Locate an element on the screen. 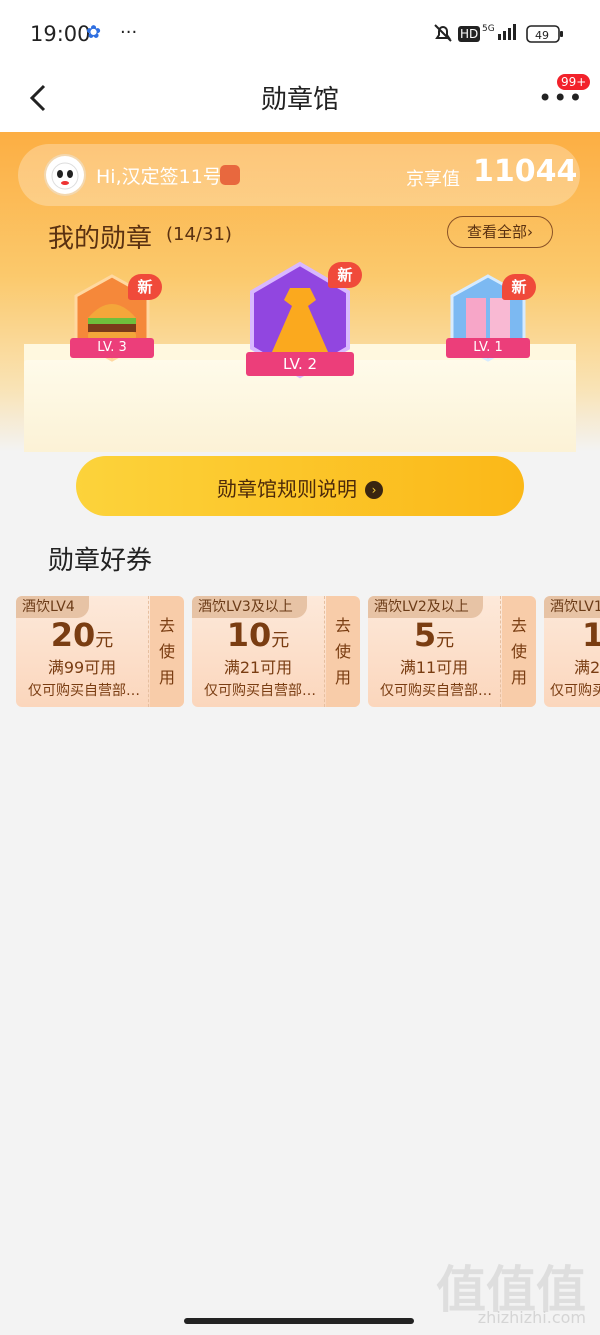  home-indicator is located at coordinates (299, 1321).